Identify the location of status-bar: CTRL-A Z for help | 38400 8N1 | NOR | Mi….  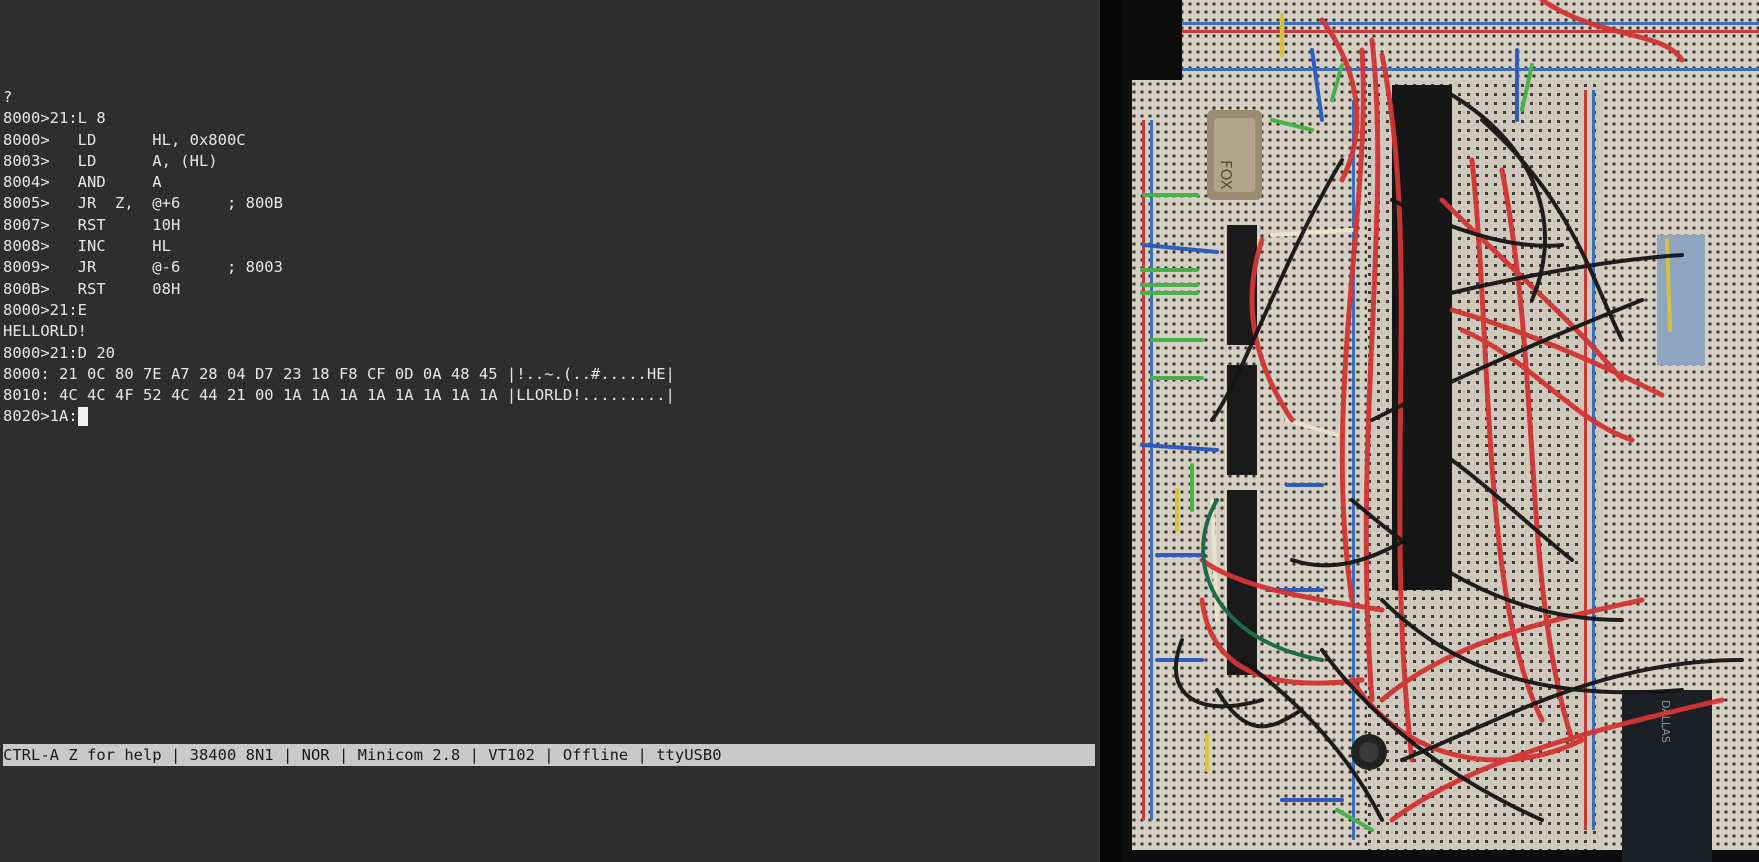
(549, 755).